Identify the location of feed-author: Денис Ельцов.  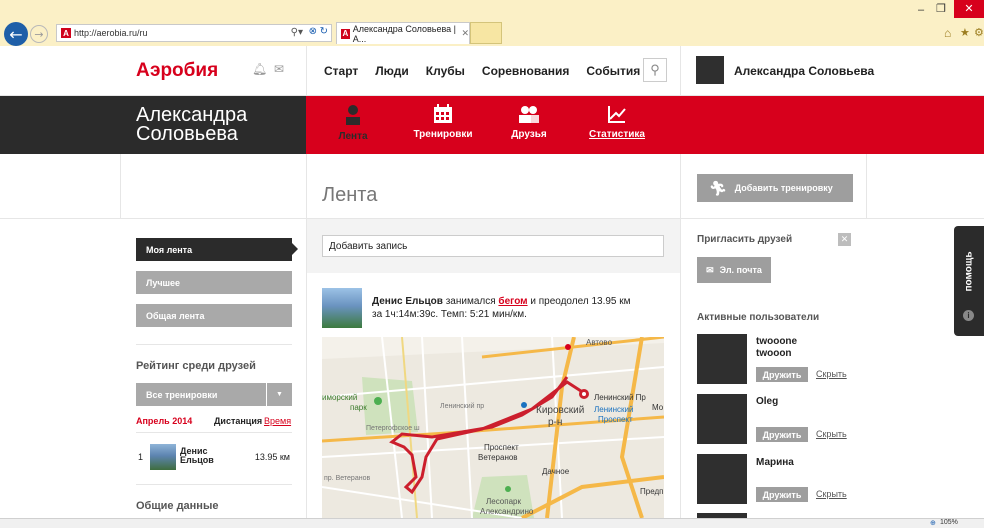
(407, 301).